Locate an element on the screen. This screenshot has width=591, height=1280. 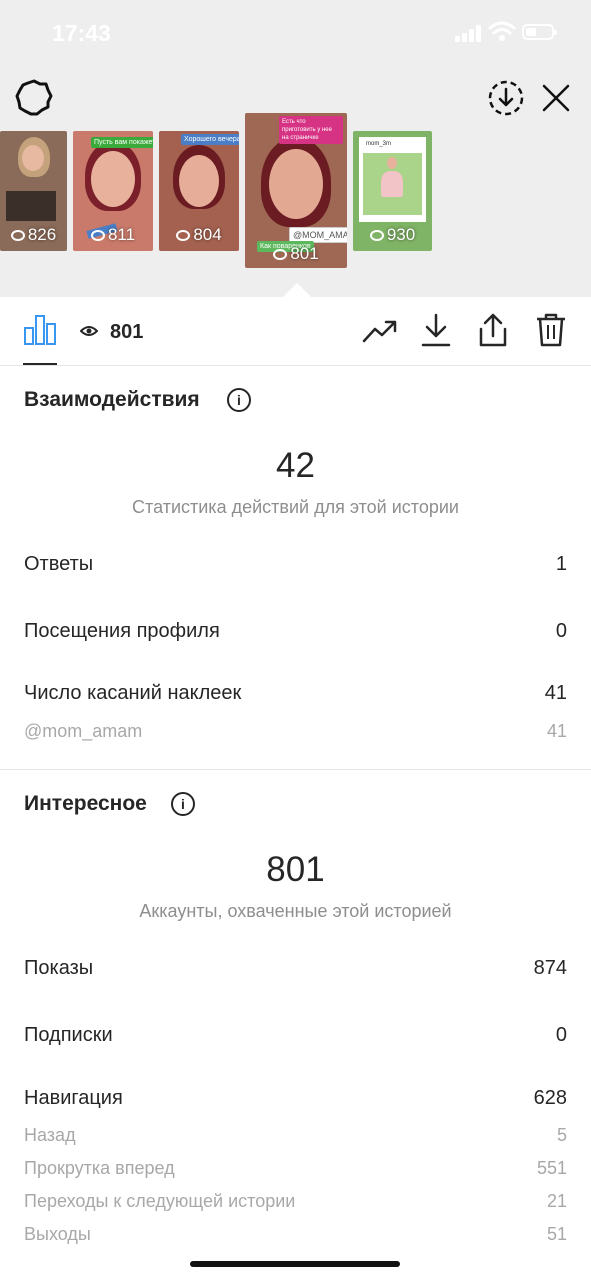
save-download-icon is located at coordinates (436, 330).